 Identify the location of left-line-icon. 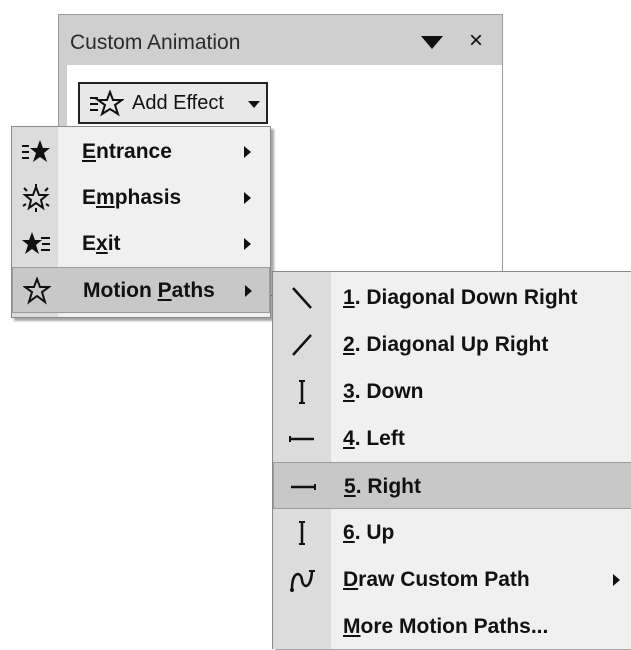
(301, 439).